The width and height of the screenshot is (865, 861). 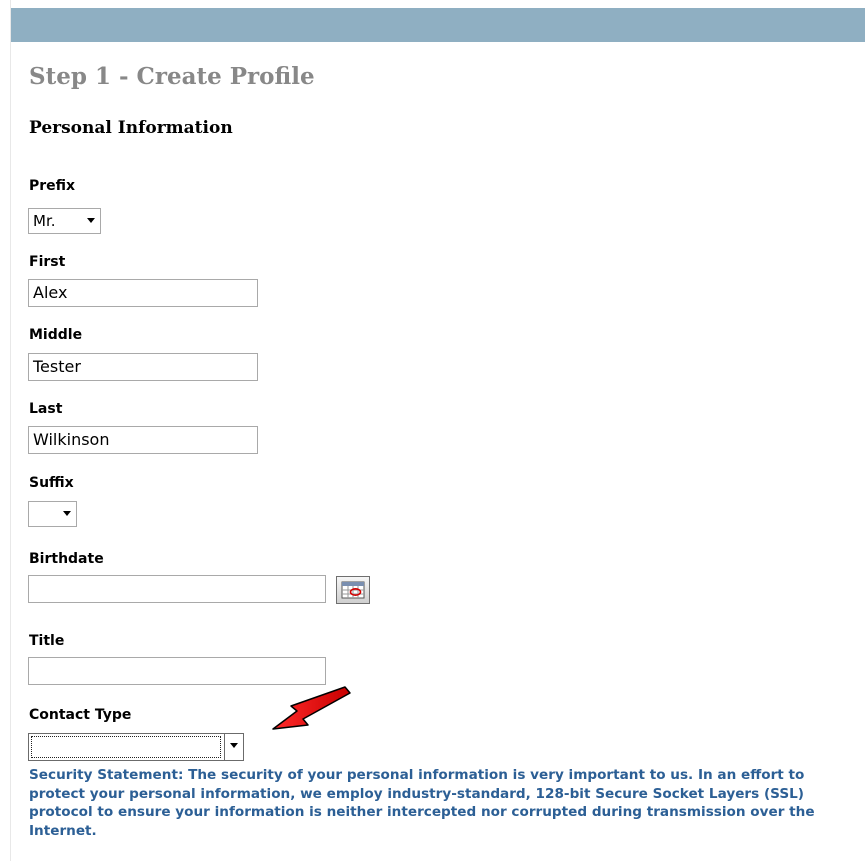 I want to click on middle-name-input: Tester, so click(x=143, y=367).